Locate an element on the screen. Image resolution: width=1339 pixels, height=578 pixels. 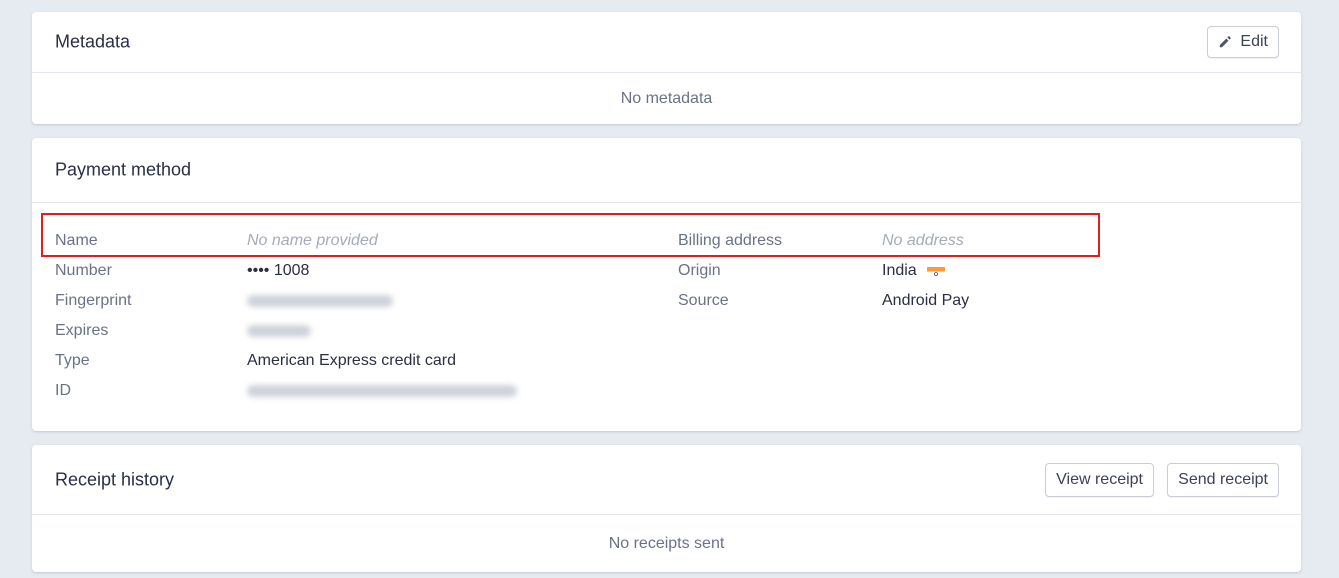
origin-country: India is located at coordinates (899, 270).